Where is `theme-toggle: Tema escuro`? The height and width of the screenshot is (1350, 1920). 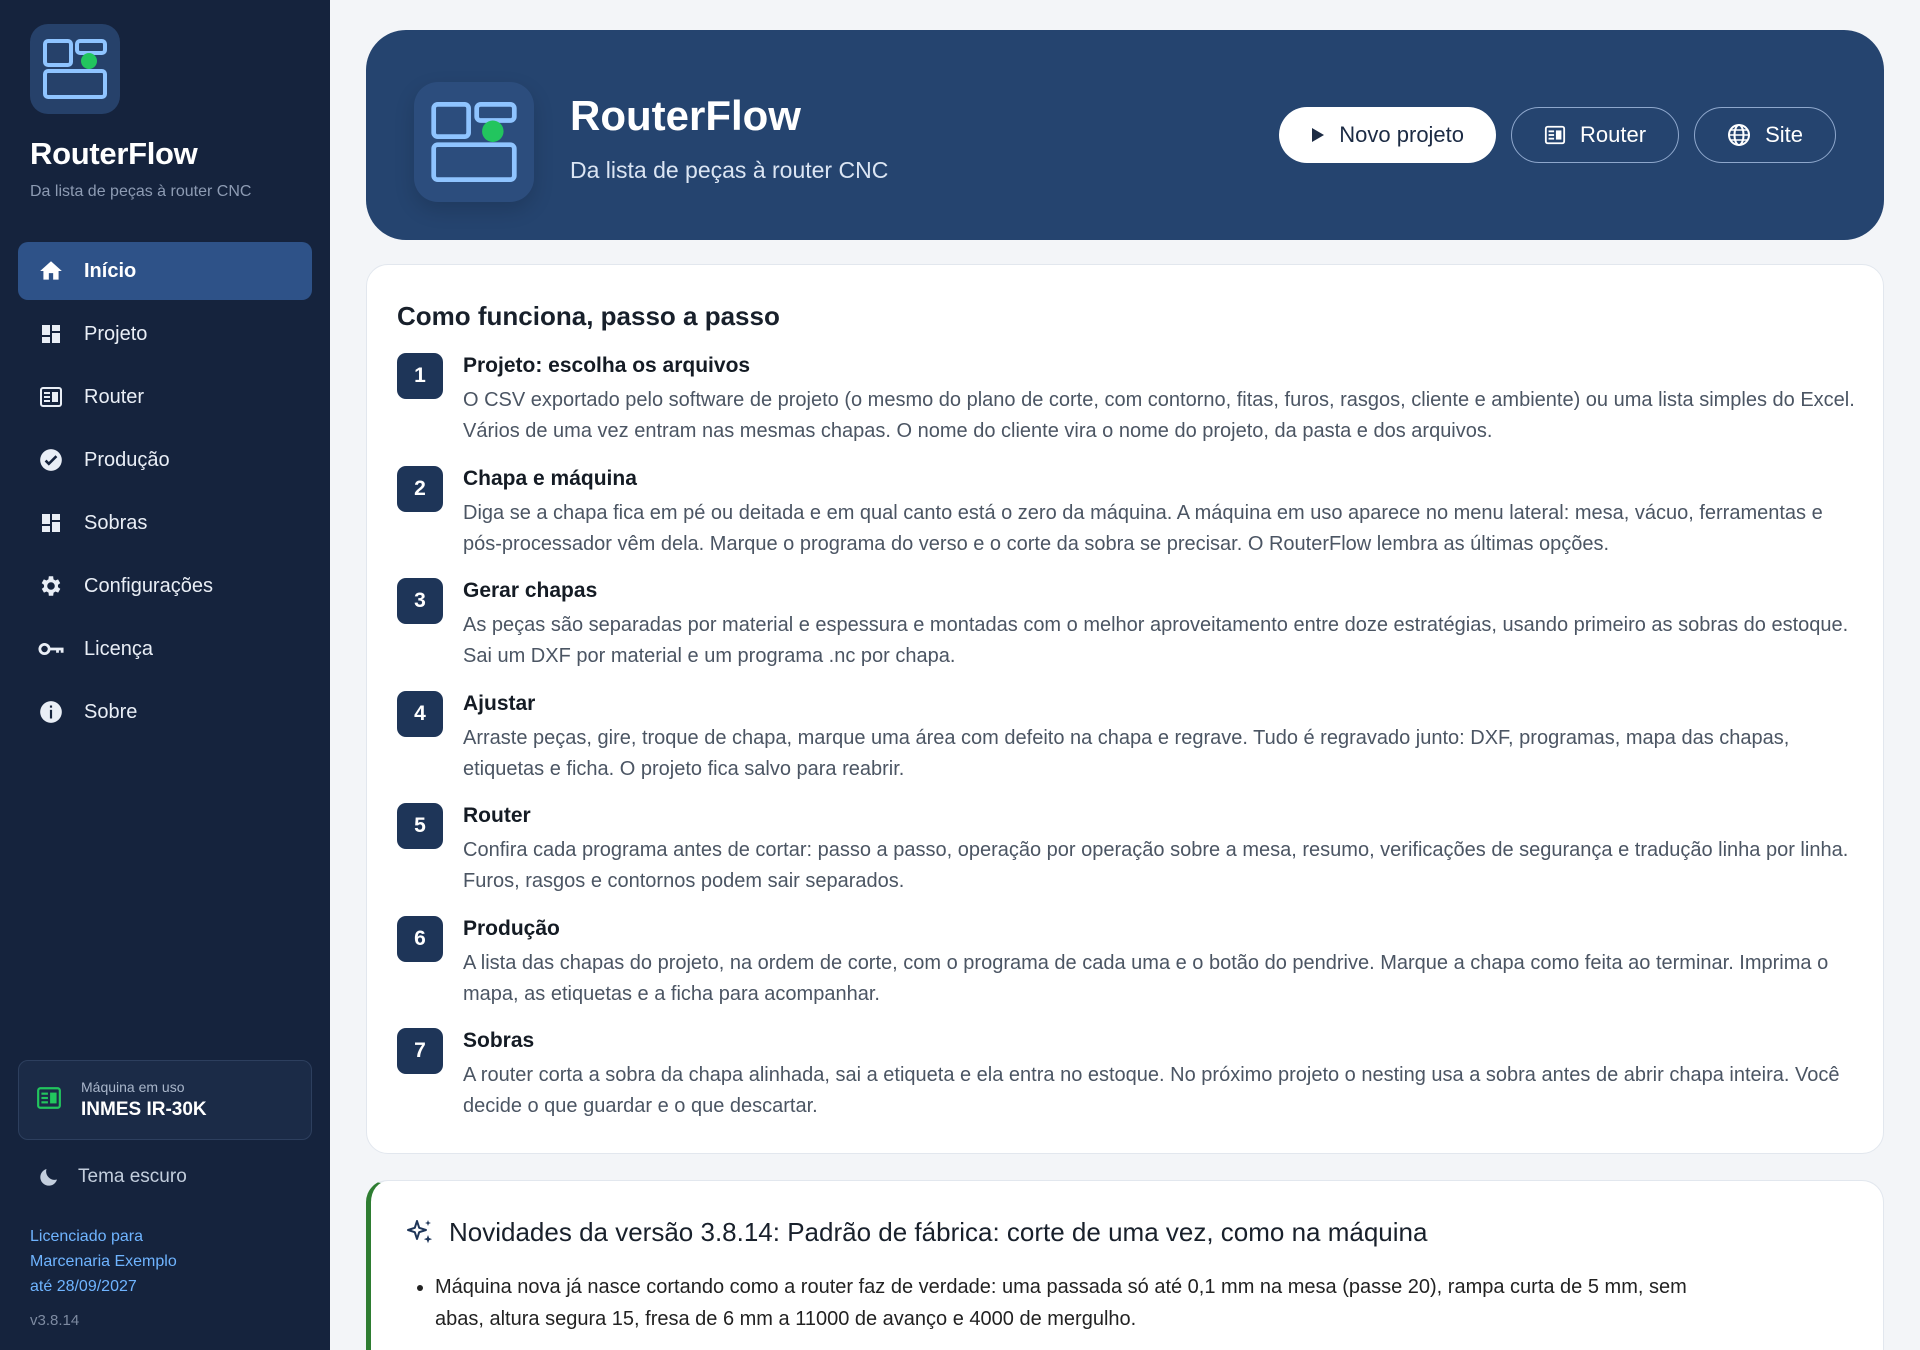 theme-toggle: Tema escuro is located at coordinates (111, 1177).